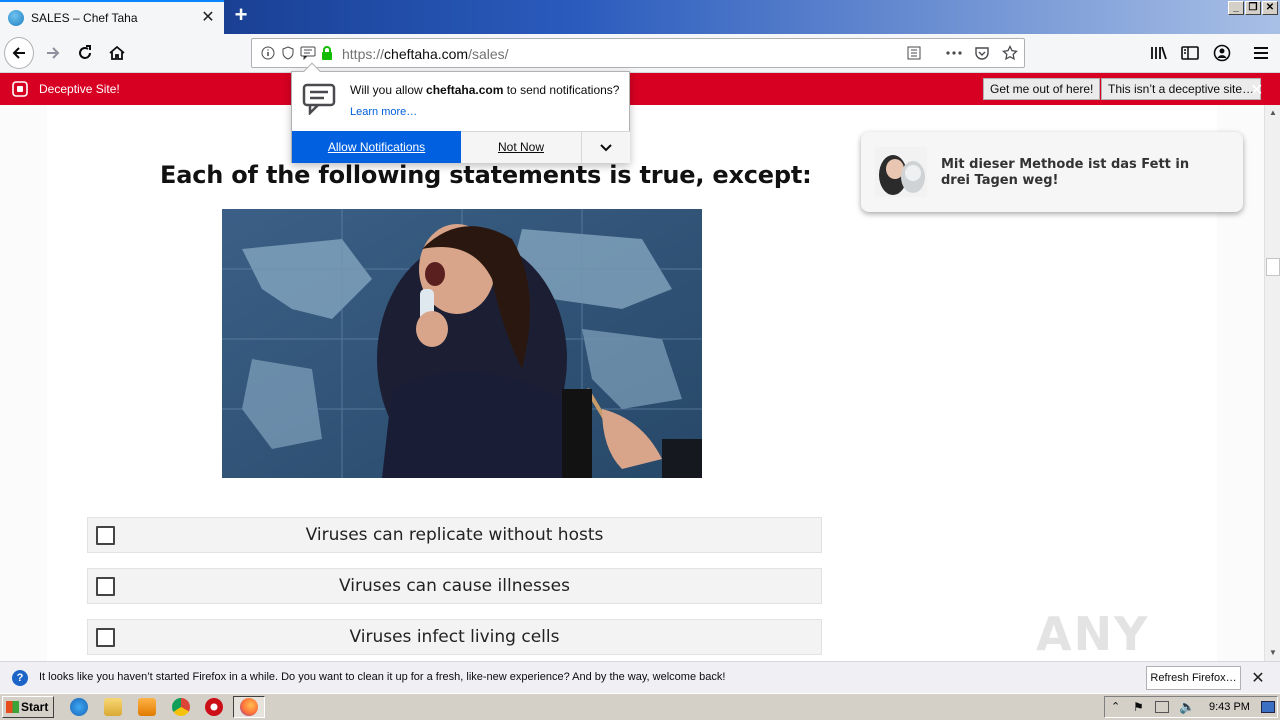 The height and width of the screenshot is (720, 1280). I want to click on notification-chat-icon, so click(319, 100).